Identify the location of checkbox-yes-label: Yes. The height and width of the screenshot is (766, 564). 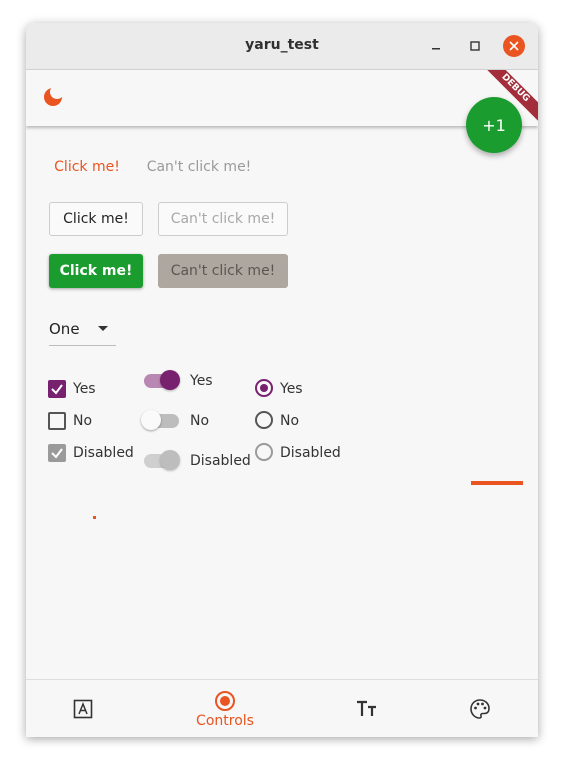
(84, 389).